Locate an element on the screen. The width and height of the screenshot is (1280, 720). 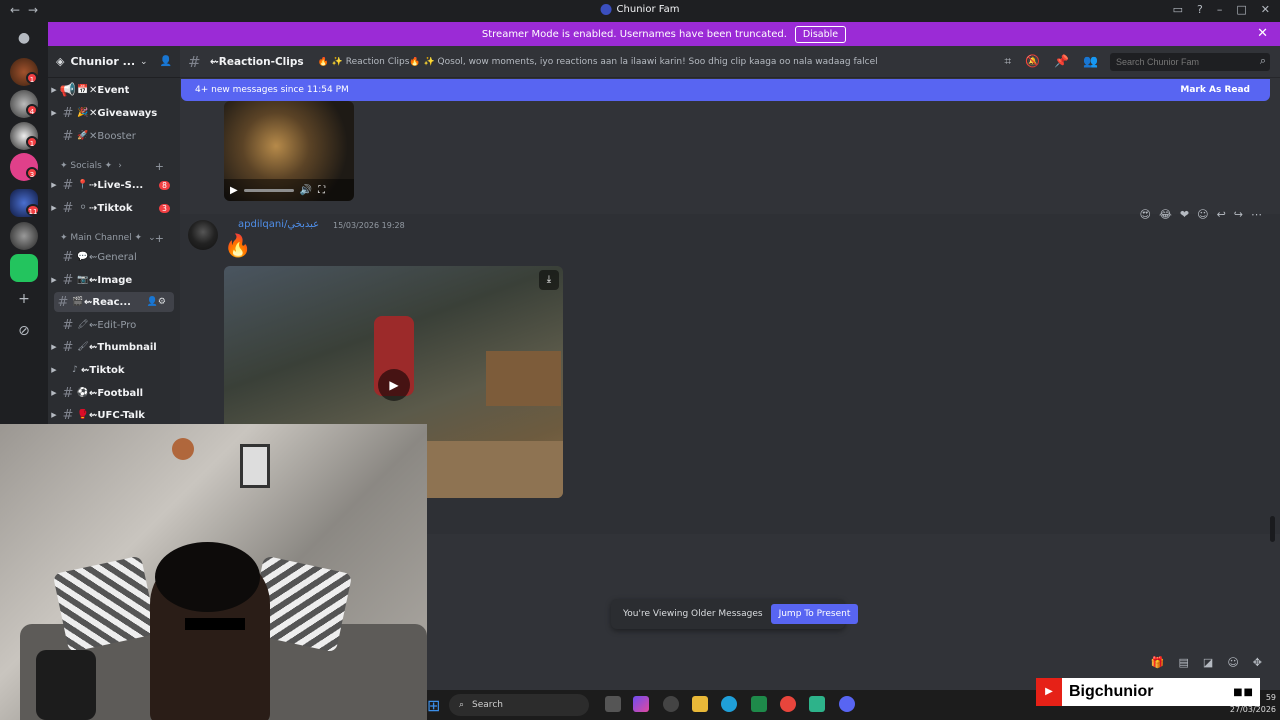
excel-icon is located at coordinates (759, 704).